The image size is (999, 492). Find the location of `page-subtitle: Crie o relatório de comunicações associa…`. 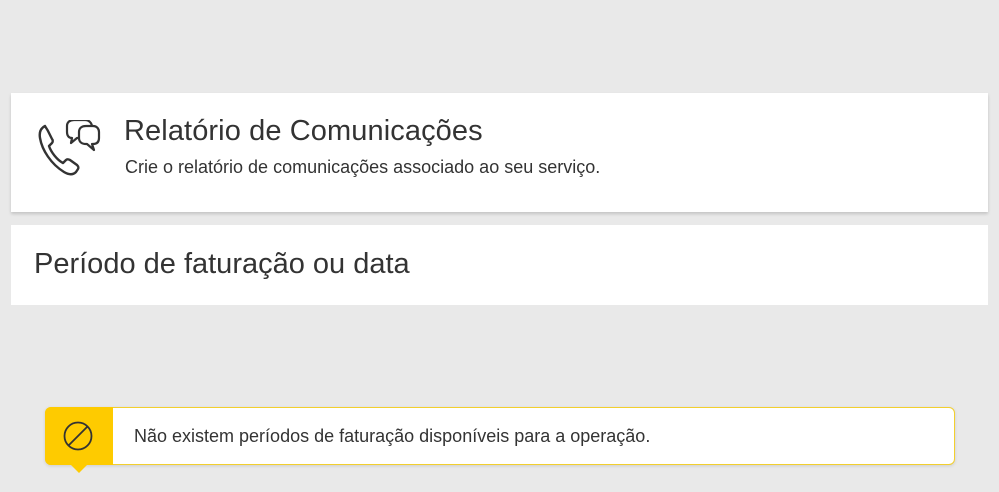

page-subtitle: Crie o relatório de comunicações associa… is located at coordinates (363, 167).